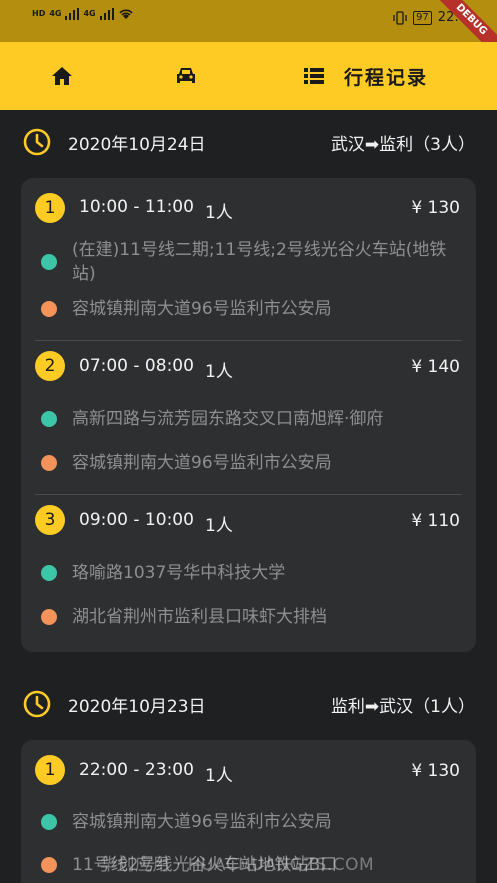  What do you see at coordinates (313, 76) in the screenshot?
I see `list-icon` at bounding box center [313, 76].